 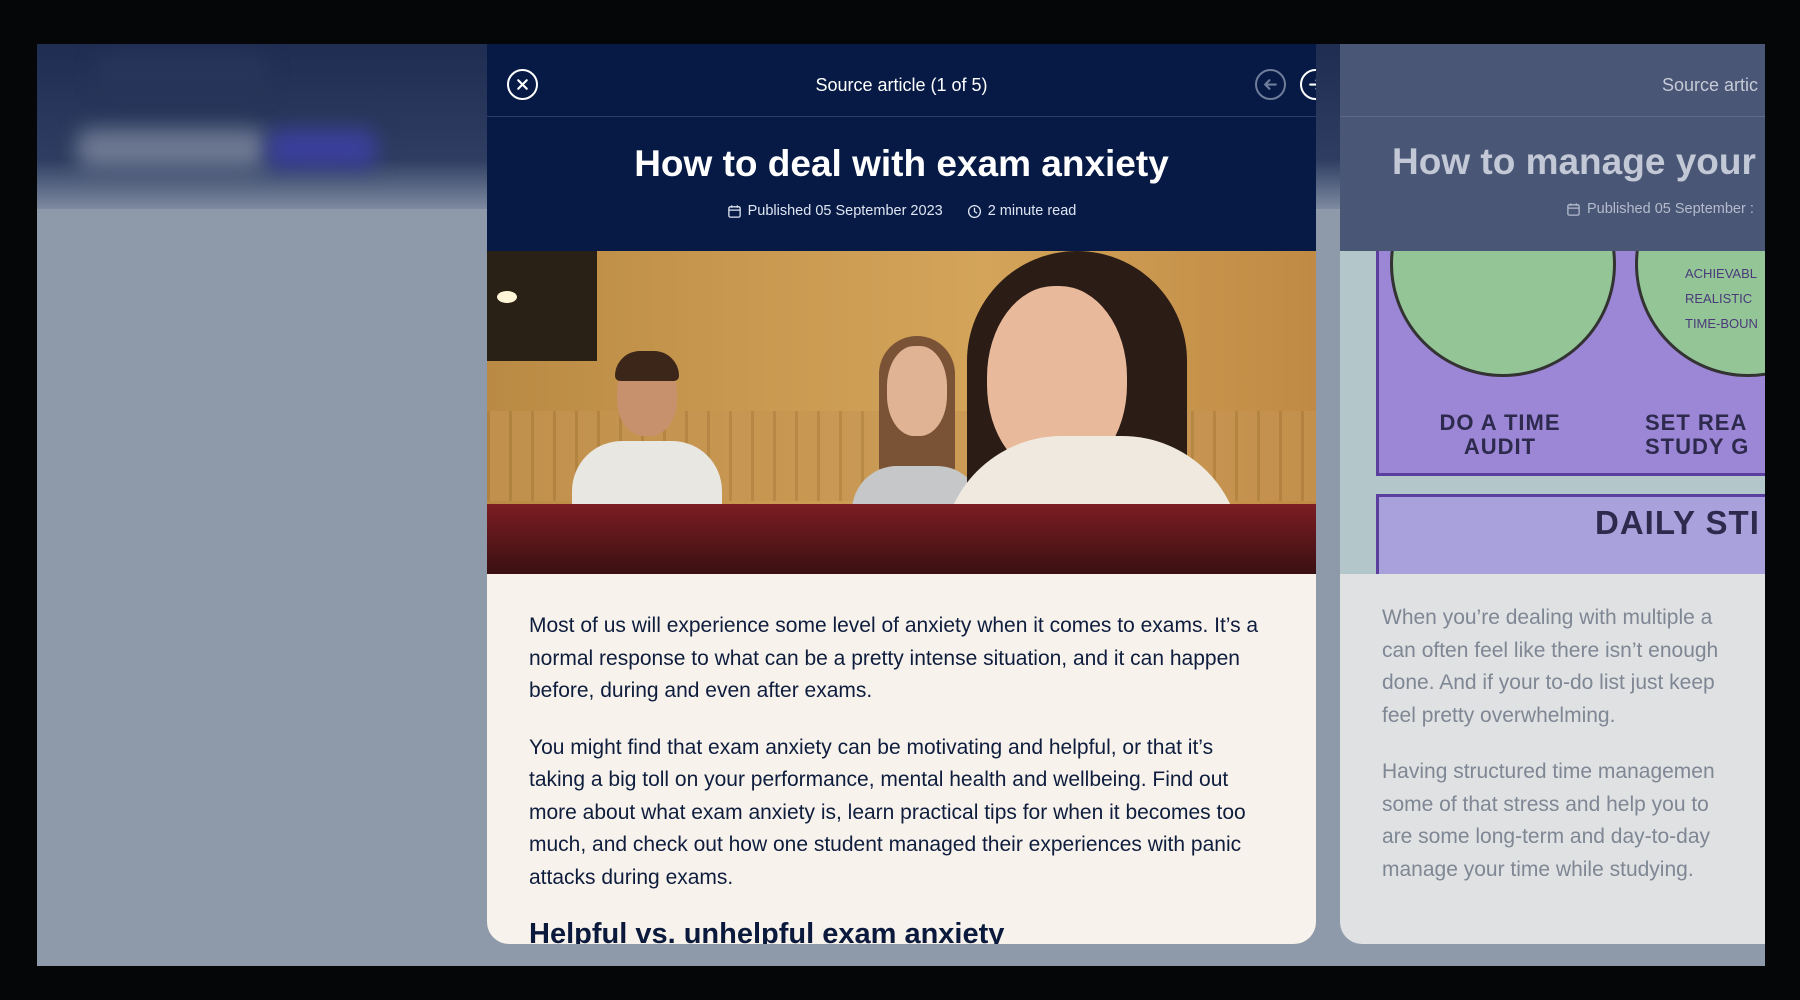 I want to click on next-article-title: How to manage your, so click(x=1574, y=161).